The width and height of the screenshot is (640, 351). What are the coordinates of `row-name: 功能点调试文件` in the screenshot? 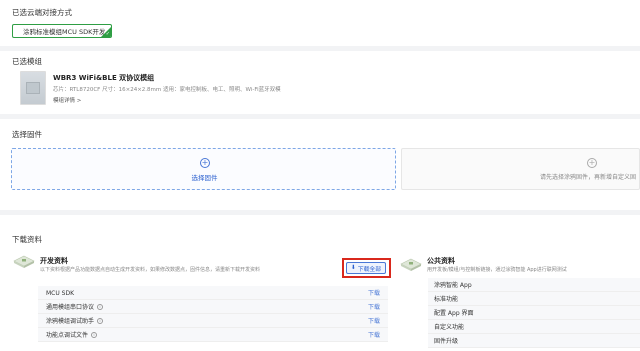 It's located at (67, 335).